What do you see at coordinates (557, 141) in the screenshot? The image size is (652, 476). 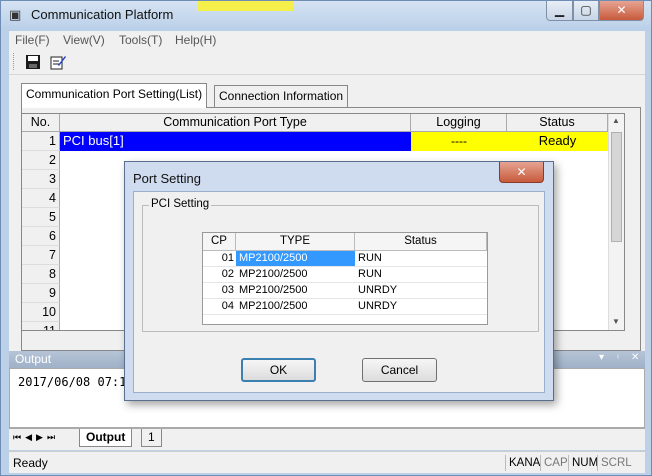 I see `status-cell: Ready` at bounding box center [557, 141].